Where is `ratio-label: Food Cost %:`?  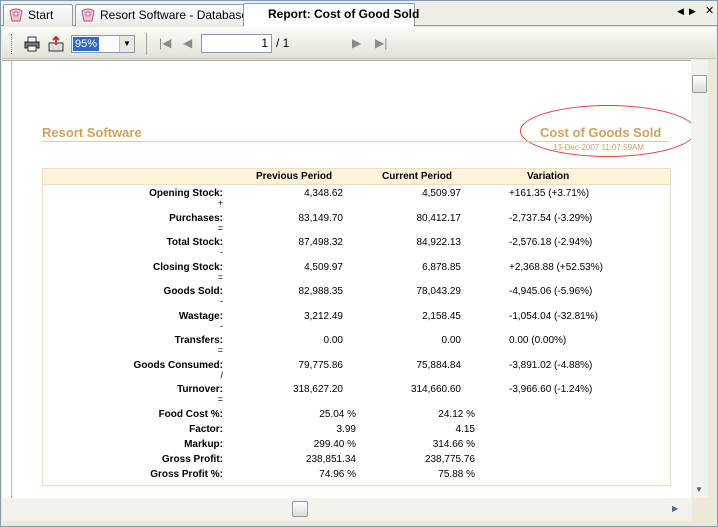 ratio-label: Food Cost %: is located at coordinates (190, 414).